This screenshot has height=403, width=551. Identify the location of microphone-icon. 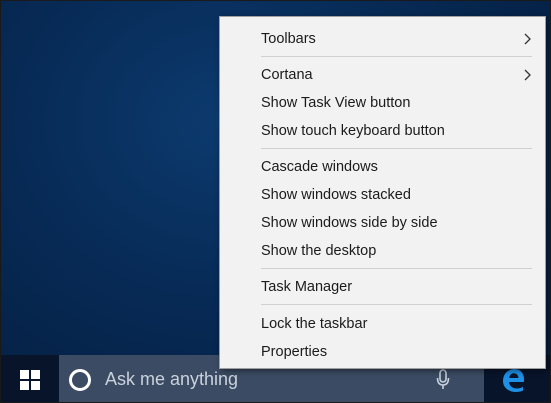
(443, 380).